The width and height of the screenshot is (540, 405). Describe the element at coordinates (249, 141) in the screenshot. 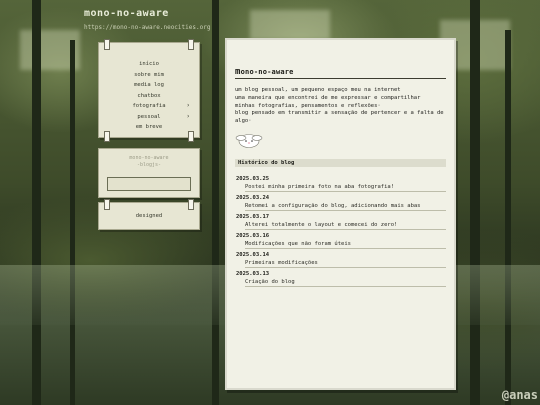

I see `bunny-mascot-icon` at that location.